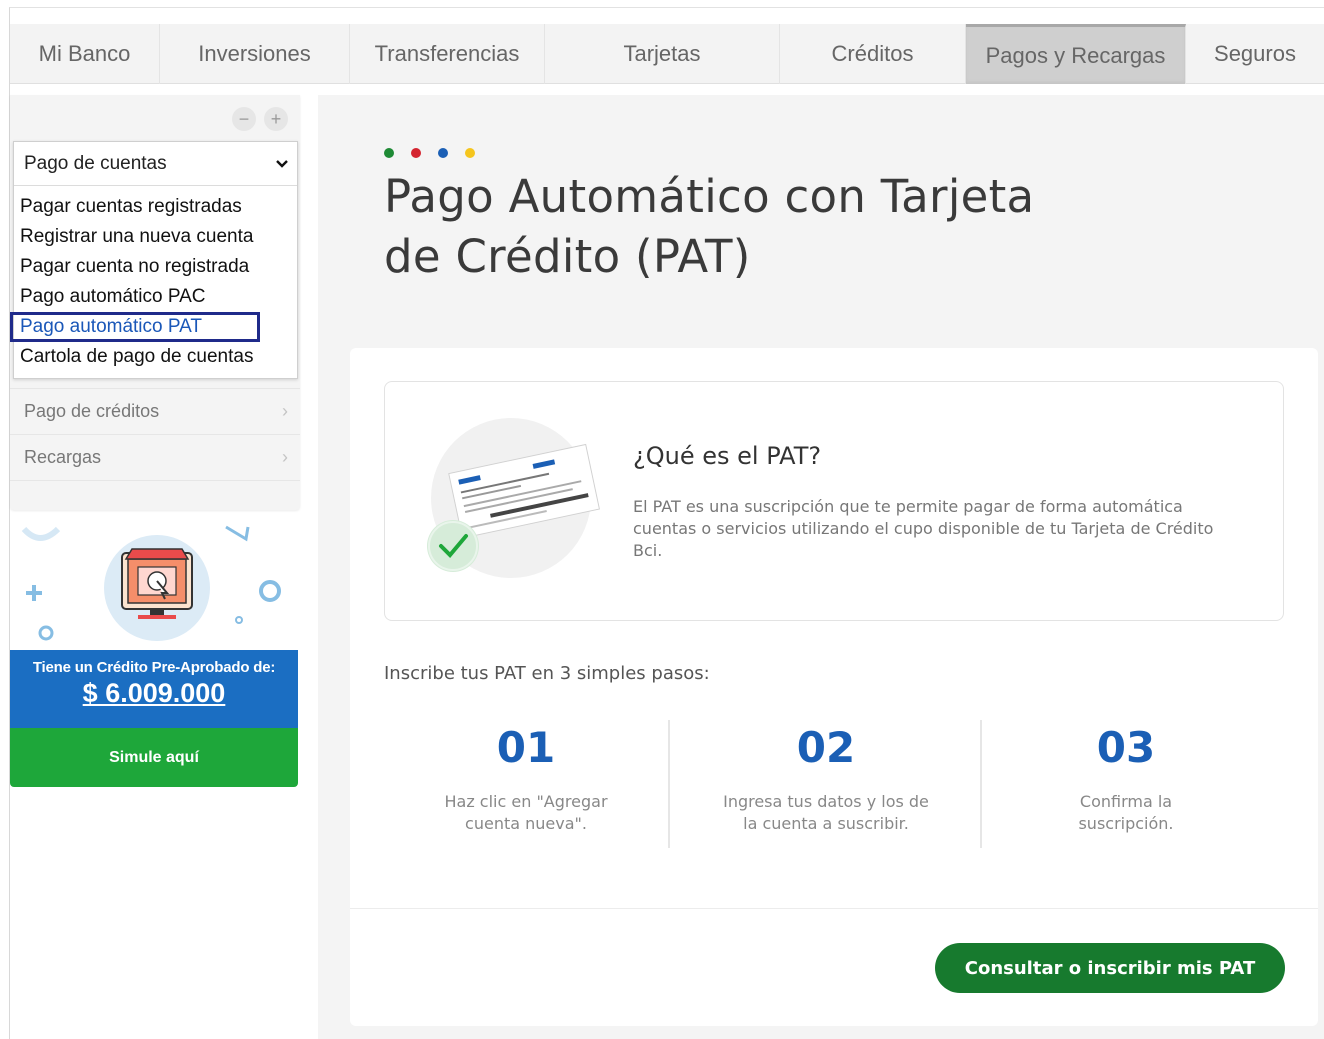  What do you see at coordinates (155, 457) in the screenshot?
I see `sidebar-item-recargas: Recargas ›` at bounding box center [155, 457].